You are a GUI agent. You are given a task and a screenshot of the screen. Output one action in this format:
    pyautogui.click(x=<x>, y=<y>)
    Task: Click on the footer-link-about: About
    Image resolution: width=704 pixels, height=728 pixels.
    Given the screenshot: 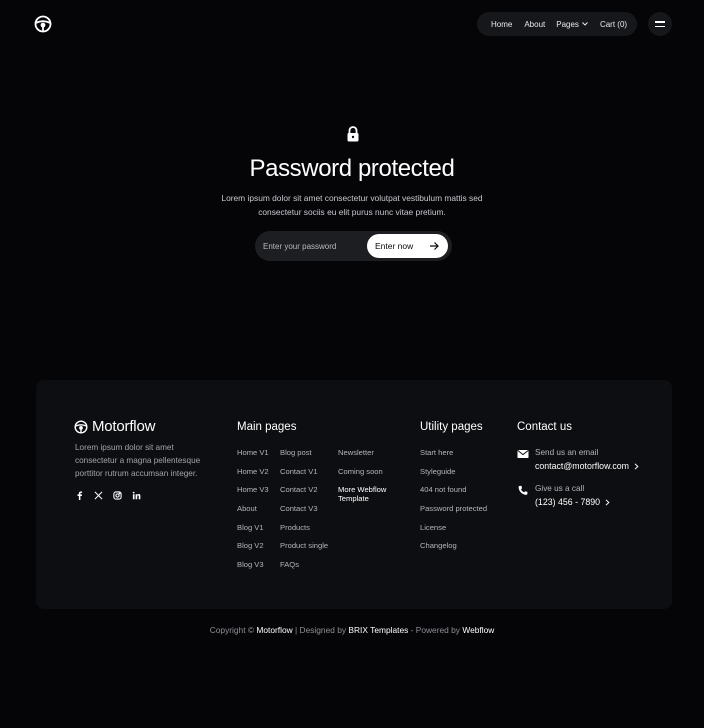 What is the action you would take?
    pyautogui.click(x=253, y=508)
    